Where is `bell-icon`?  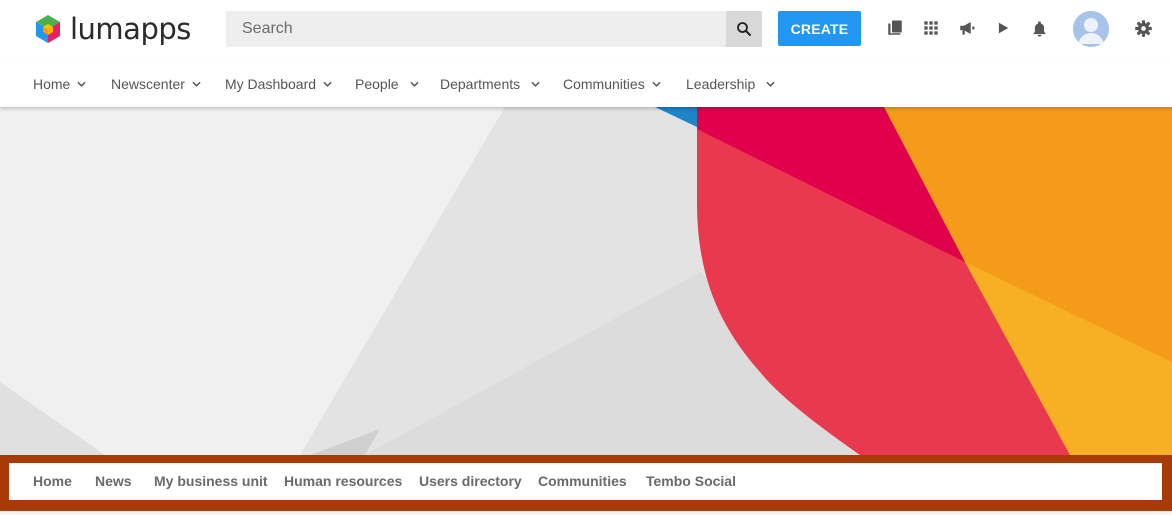
bell-icon is located at coordinates (1039, 28).